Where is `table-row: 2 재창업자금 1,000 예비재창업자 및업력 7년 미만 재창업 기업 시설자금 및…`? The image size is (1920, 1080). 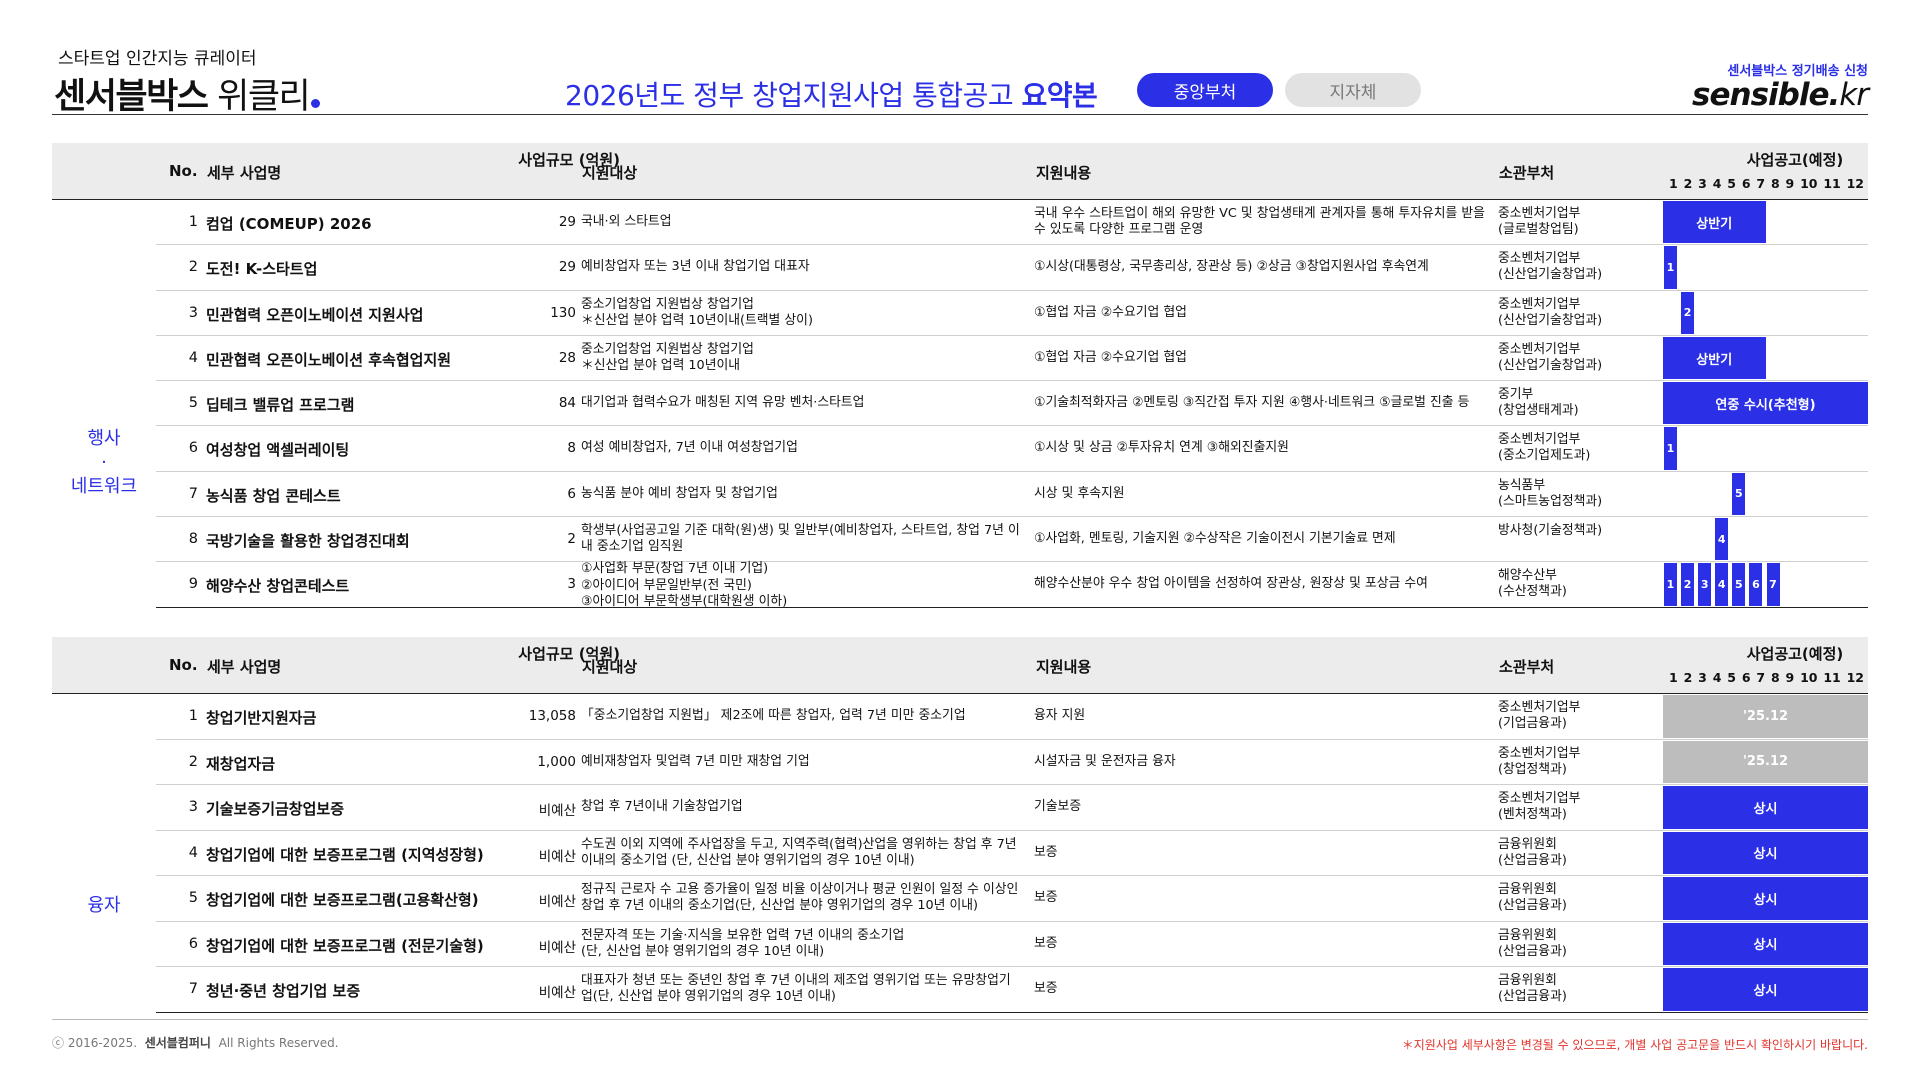 table-row: 2 재창업자금 1,000 예비재창업자 및업력 7년 미만 재창업 기업 시설자금 및… is located at coordinates (1012, 762).